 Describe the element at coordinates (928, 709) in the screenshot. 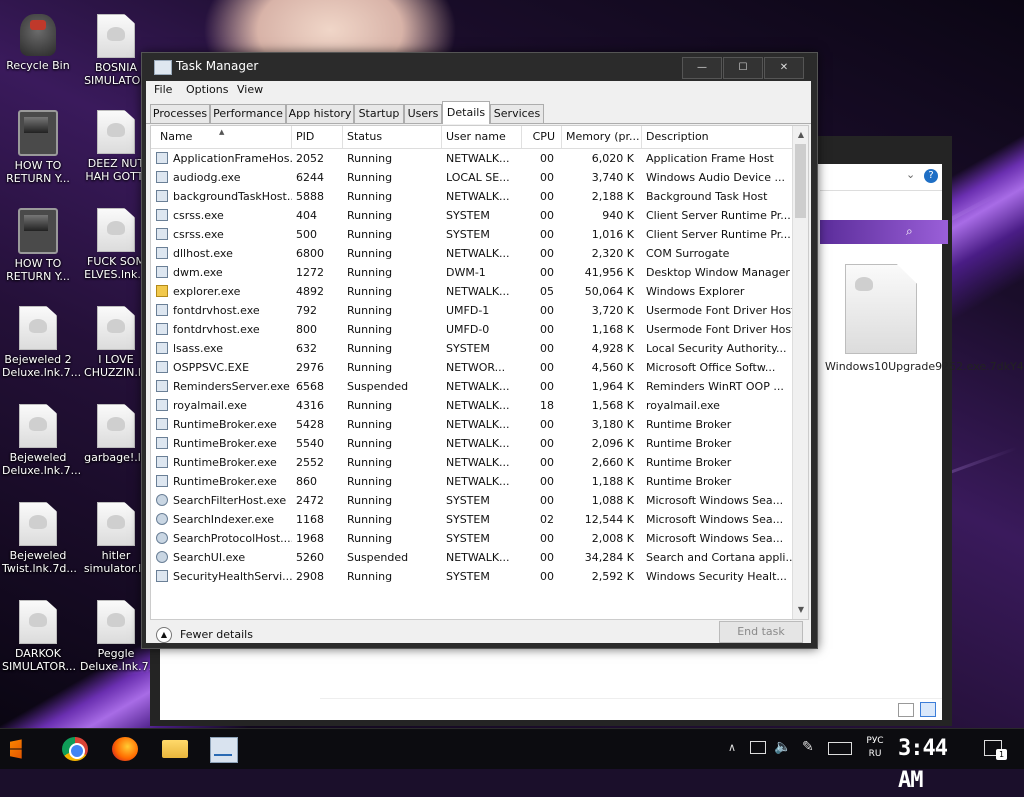

I see `large-icons-view-icon` at that location.